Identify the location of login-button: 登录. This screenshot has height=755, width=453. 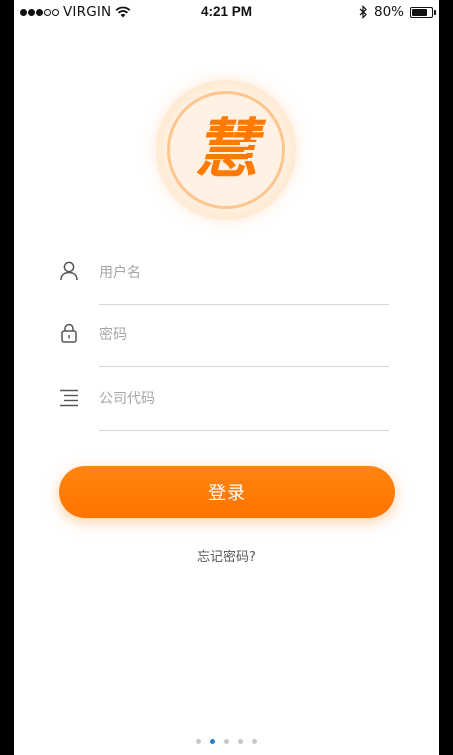
(227, 492).